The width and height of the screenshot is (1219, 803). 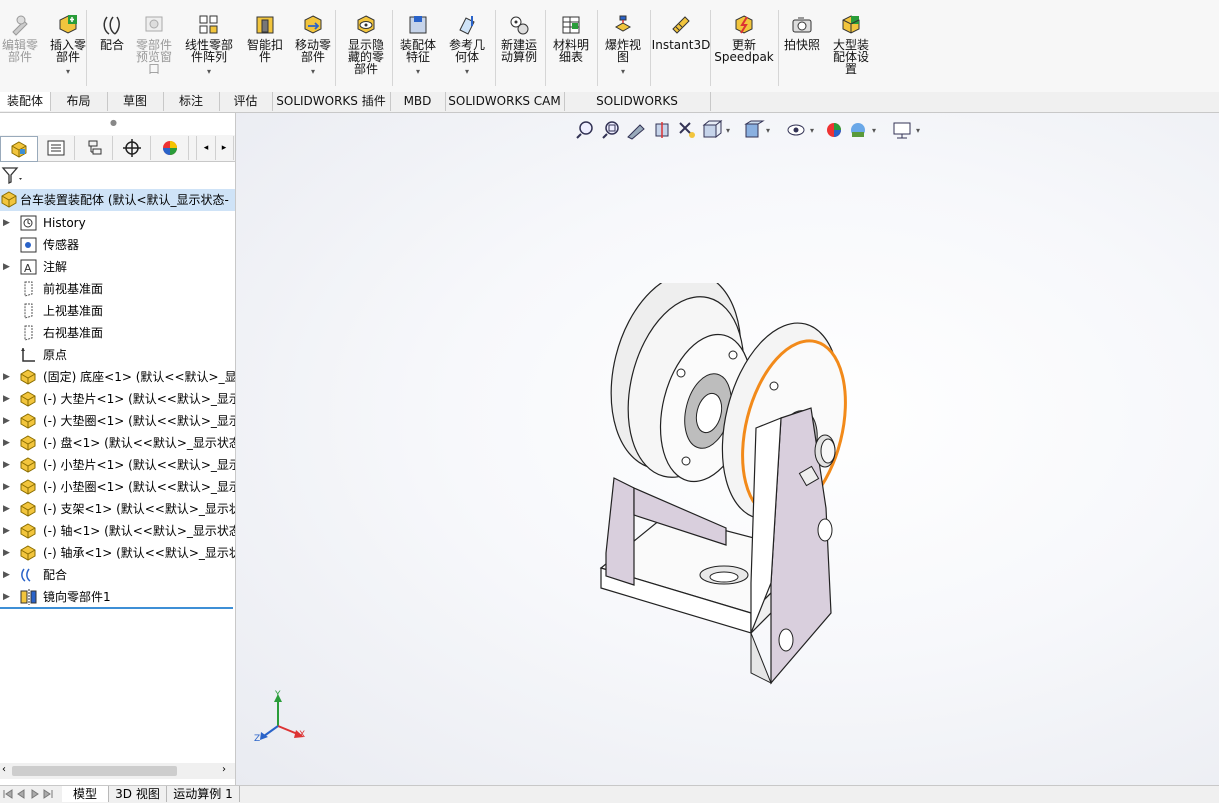 What do you see at coordinates (117, 245) in the screenshot?
I see `tree-item: 传感器` at bounding box center [117, 245].